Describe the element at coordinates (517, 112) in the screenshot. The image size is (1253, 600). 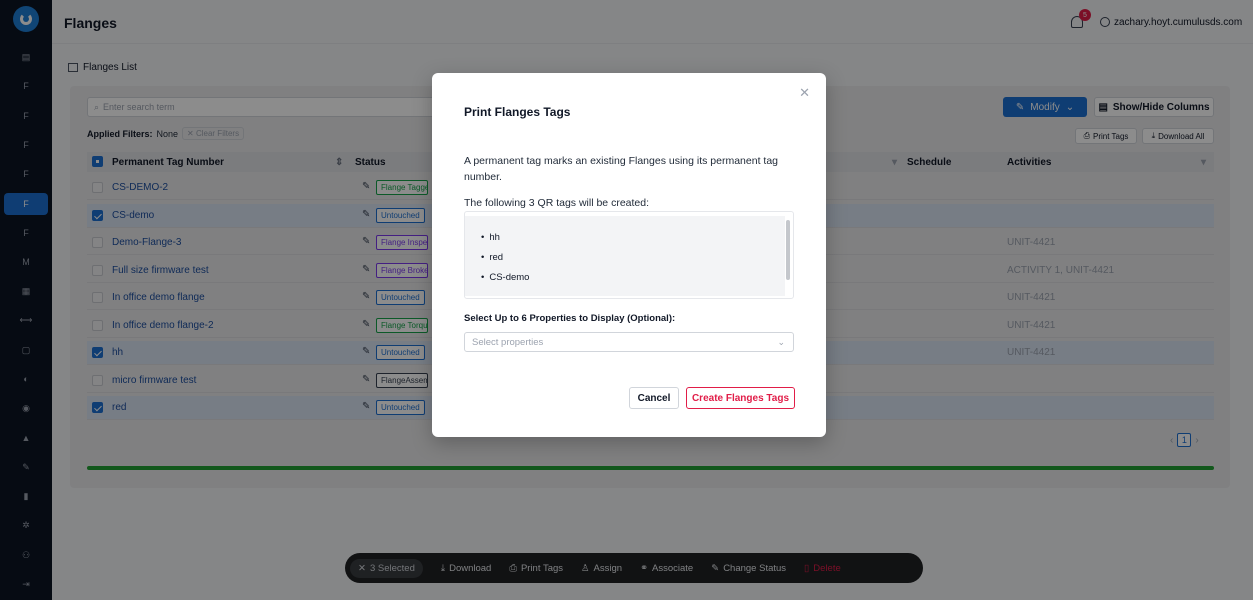
I see `modal-title: Print Flanges Tags` at that location.